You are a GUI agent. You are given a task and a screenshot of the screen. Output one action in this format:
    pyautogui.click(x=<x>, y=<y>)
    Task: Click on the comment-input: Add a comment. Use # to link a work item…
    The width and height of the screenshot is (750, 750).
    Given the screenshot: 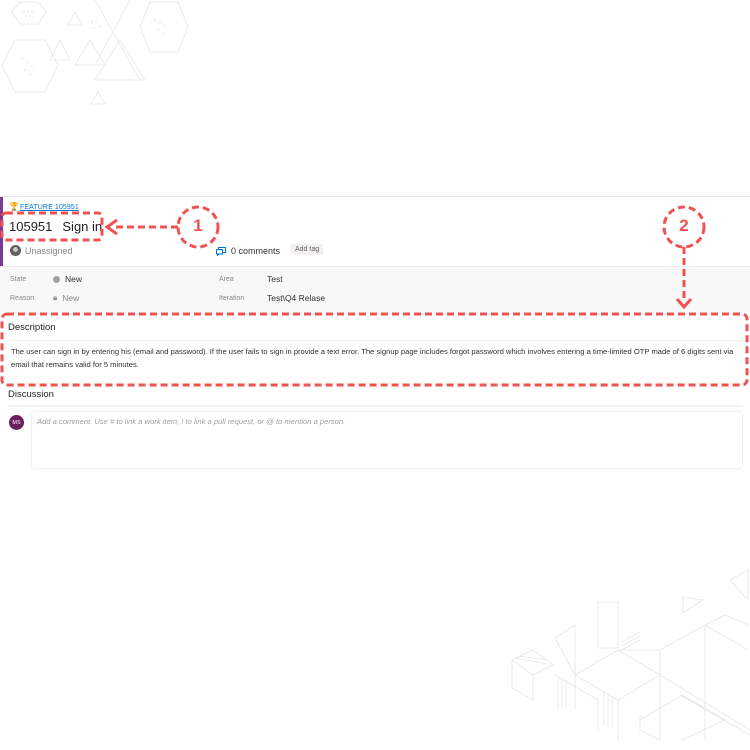 What is the action you would take?
    pyautogui.click(x=387, y=440)
    